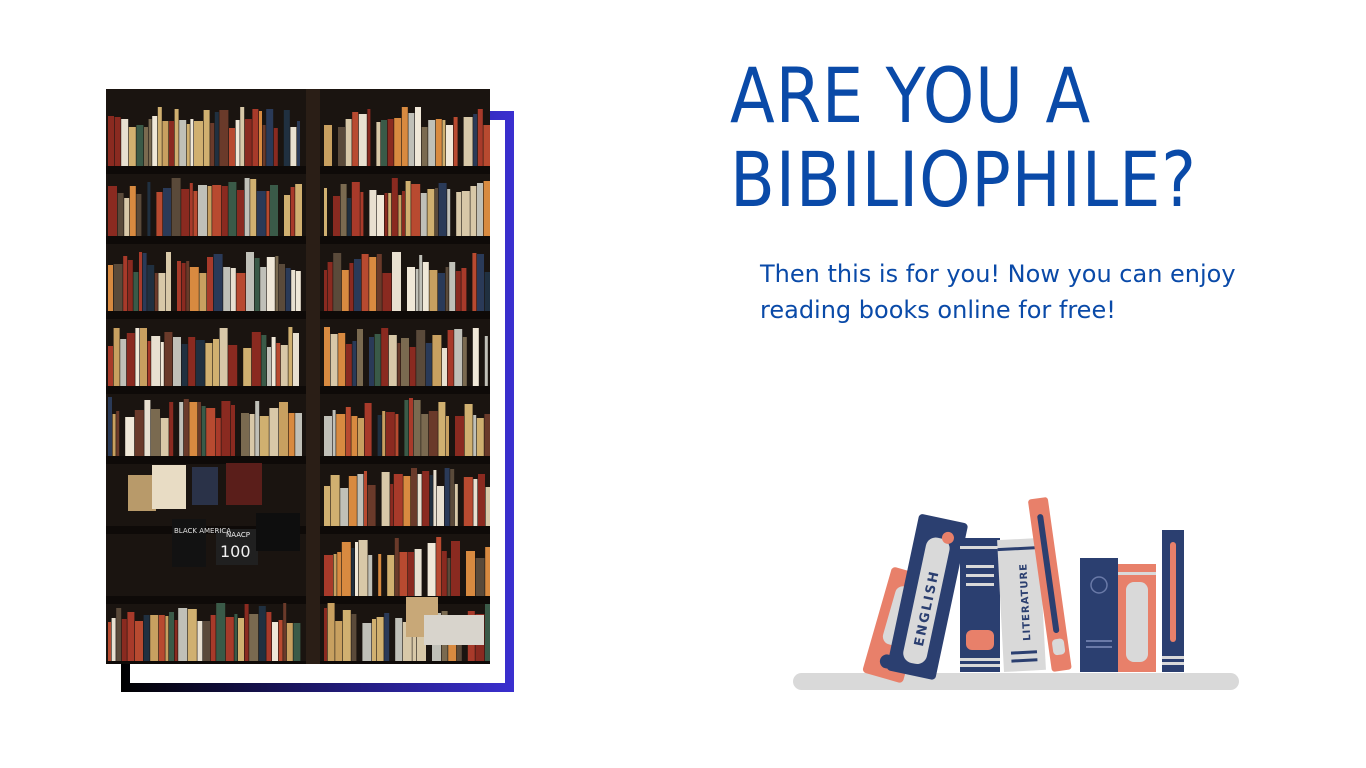  What do you see at coordinates (1016, 681) in the screenshot?
I see `shelf-board` at bounding box center [1016, 681].